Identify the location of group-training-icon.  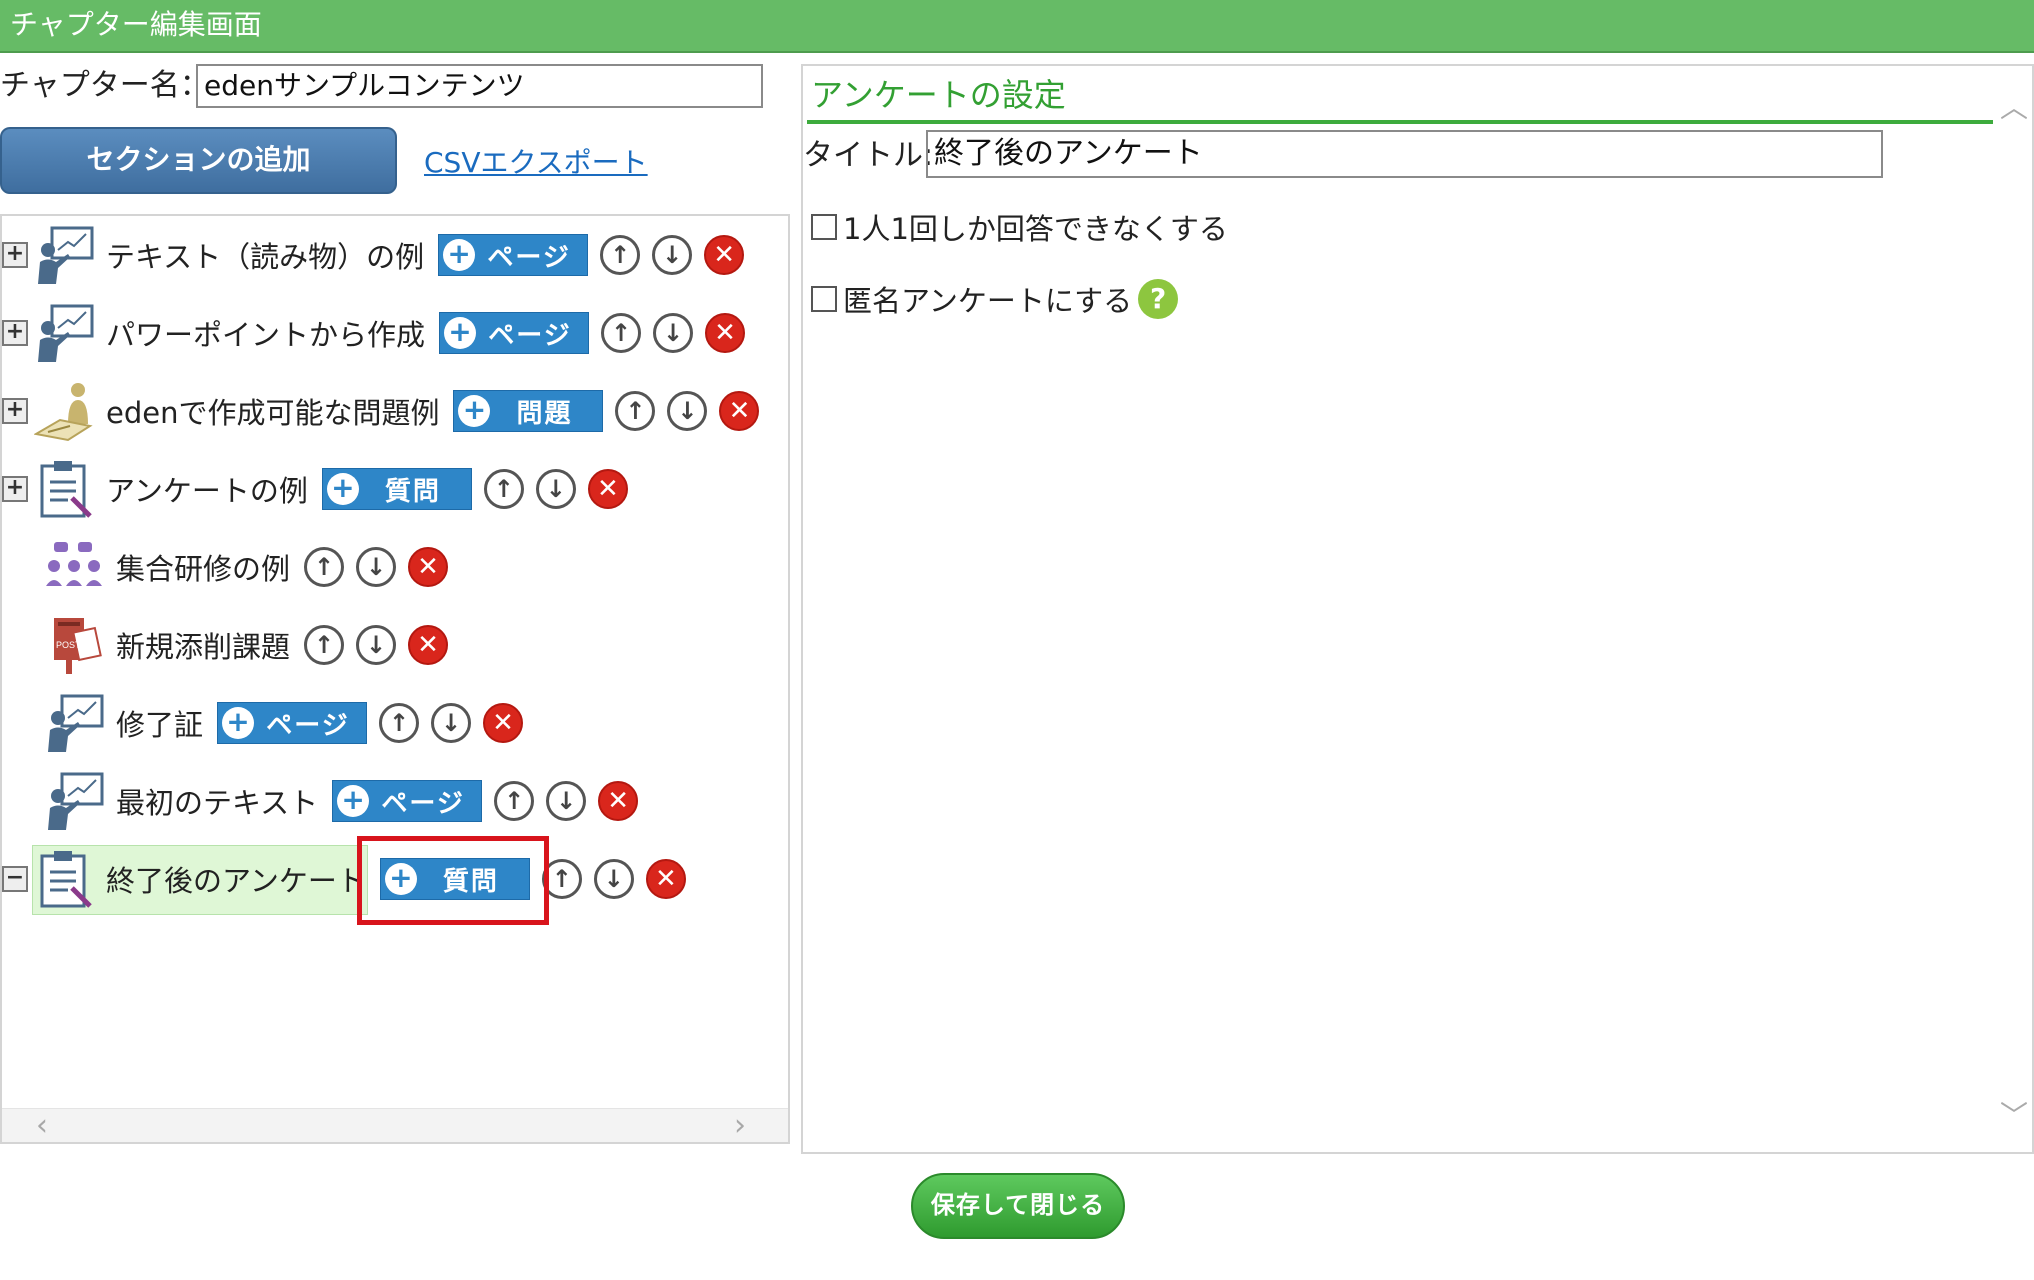
(75, 567).